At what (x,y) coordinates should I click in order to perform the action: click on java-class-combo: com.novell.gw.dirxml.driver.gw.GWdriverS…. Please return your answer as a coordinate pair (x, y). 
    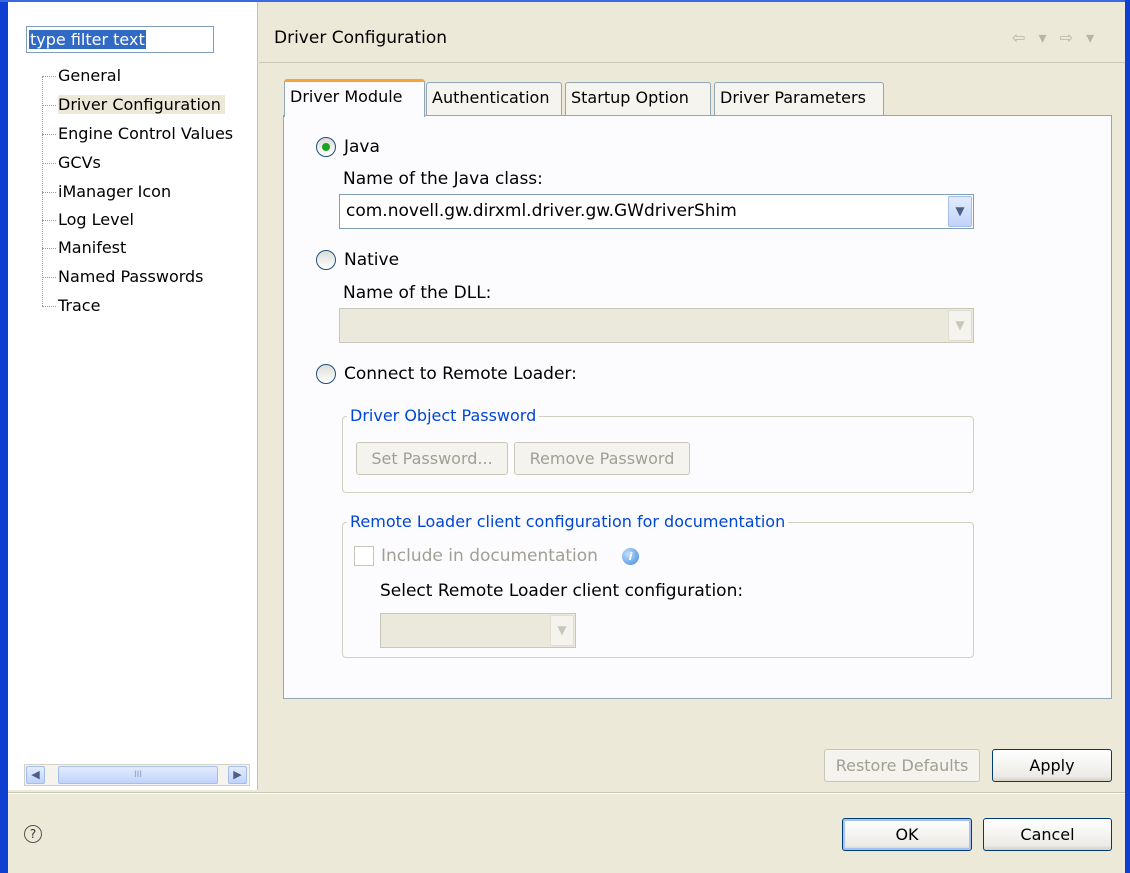
    Looking at the image, I should click on (656, 211).